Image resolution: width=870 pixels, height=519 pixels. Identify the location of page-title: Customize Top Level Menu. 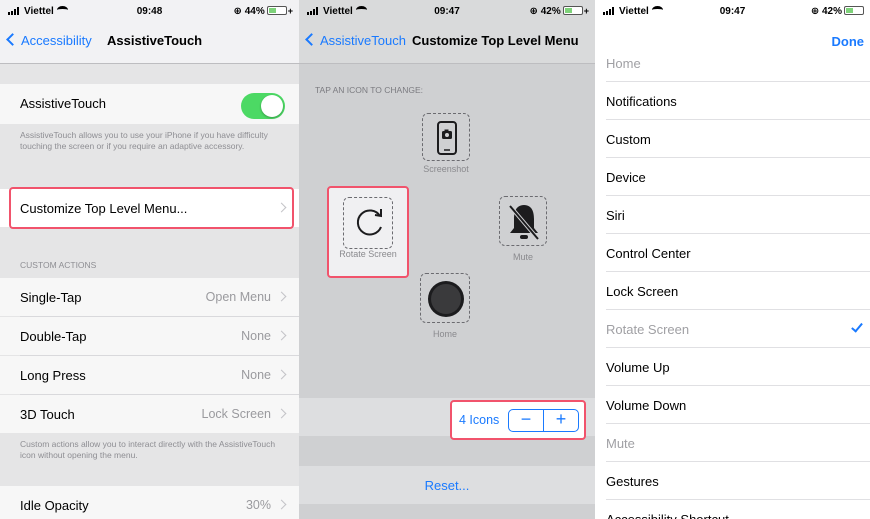
(495, 40).